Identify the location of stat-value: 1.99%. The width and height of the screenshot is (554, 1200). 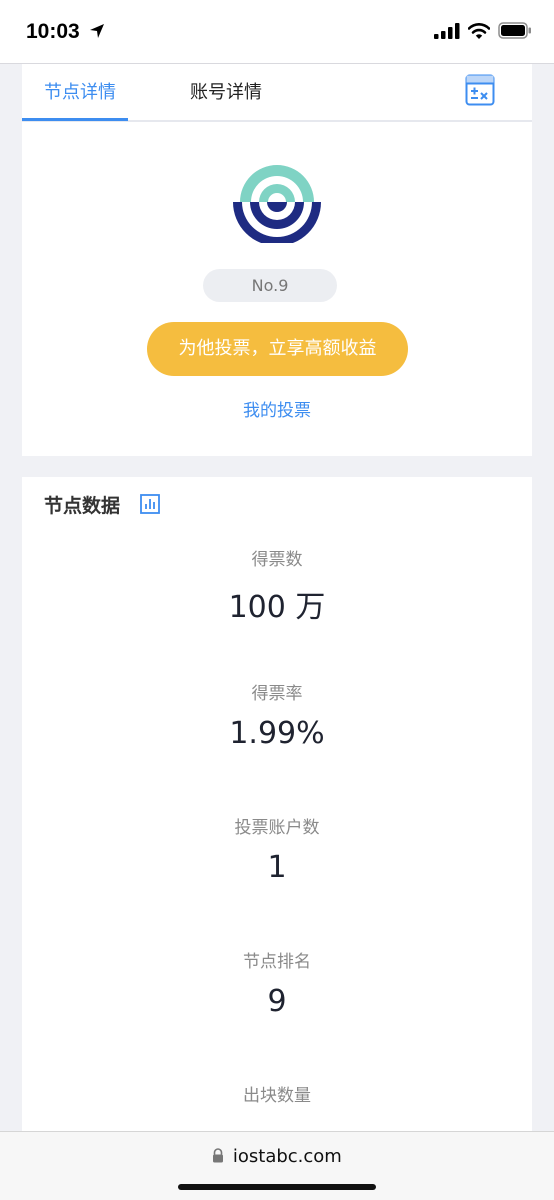
(277, 733).